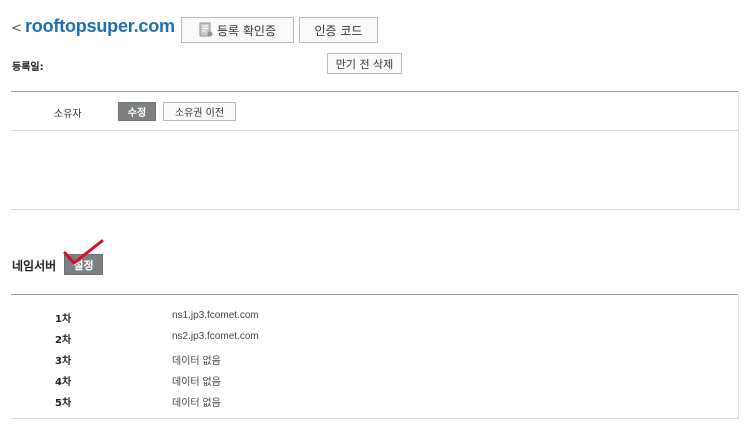 Image resolution: width=750 pixels, height=437 pixels. I want to click on nameserver-row-label: 2차, so click(63, 340).